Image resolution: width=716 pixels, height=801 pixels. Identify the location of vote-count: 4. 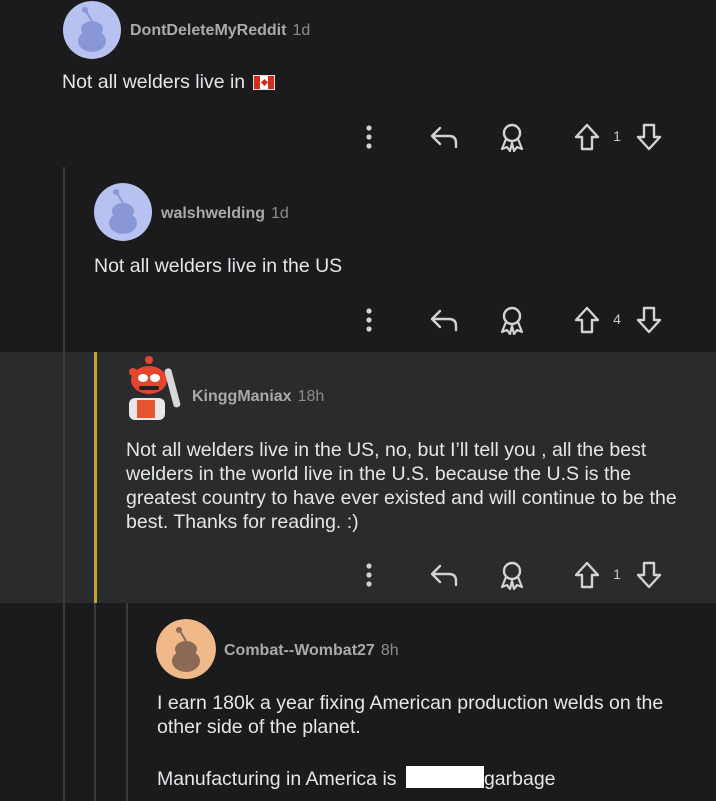
(617, 319).